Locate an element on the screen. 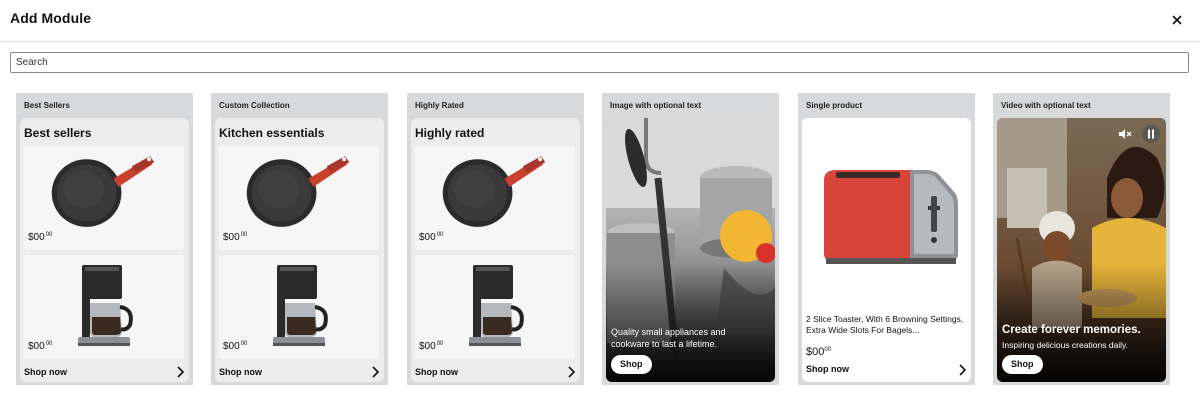 This screenshot has height=404, width=1200. video-headline: Create forever memories. is located at coordinates (1071, 330).